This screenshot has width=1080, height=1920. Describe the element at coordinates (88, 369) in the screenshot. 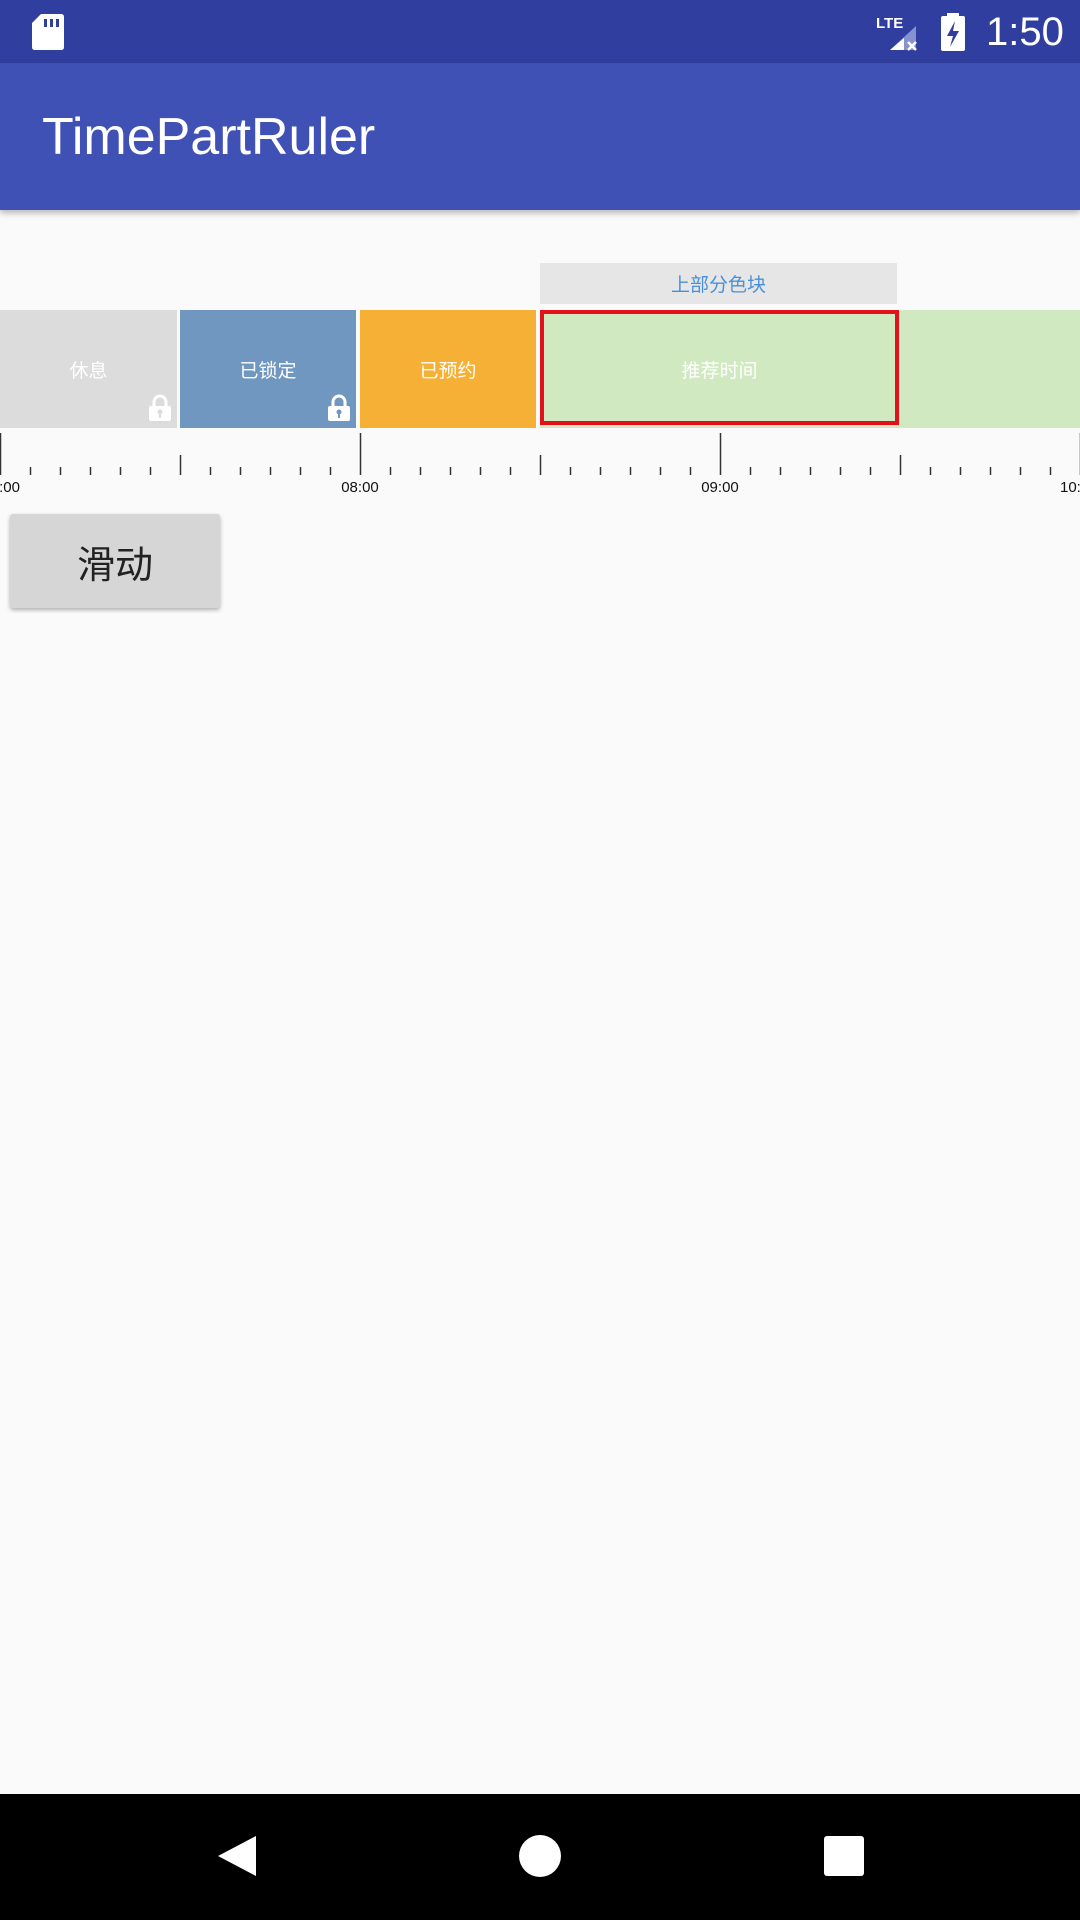

I see `time-block-rest: 休息` at that location.